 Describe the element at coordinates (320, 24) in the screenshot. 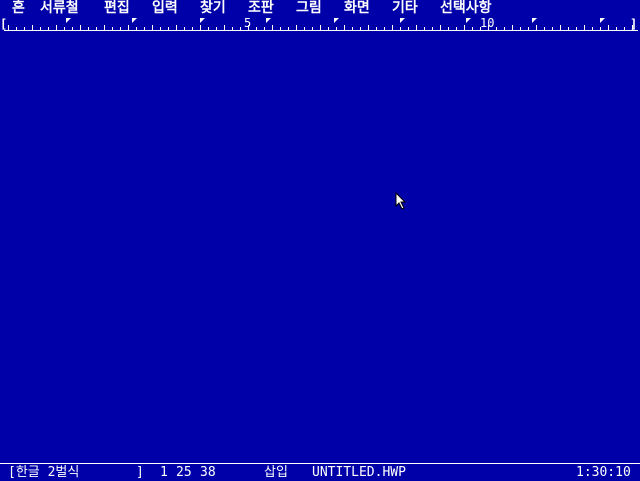

I see `ruler: [ ] 5 10` at that location.